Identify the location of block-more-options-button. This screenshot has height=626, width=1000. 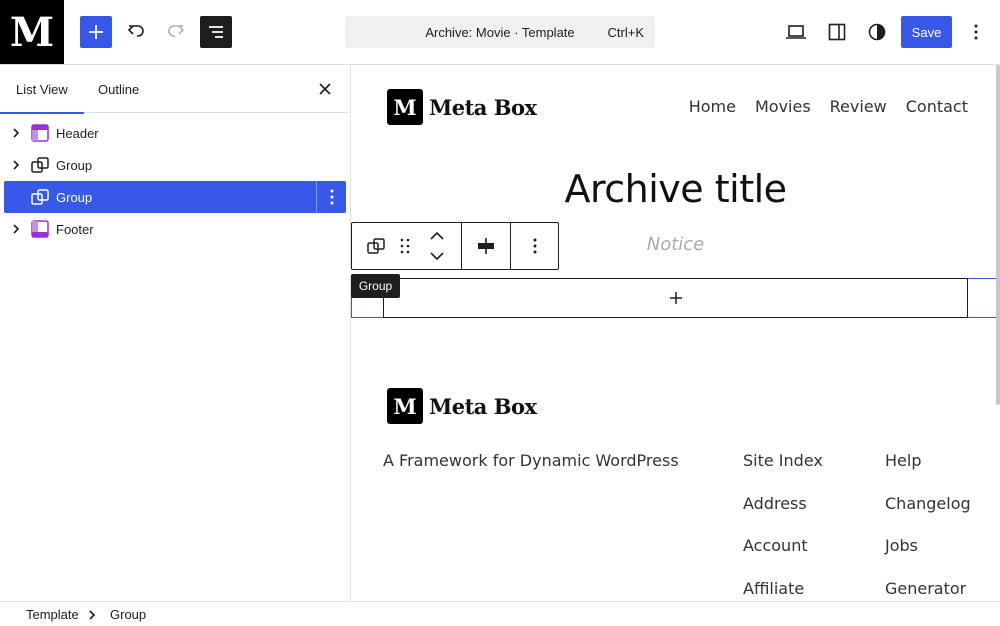
(534, 246).